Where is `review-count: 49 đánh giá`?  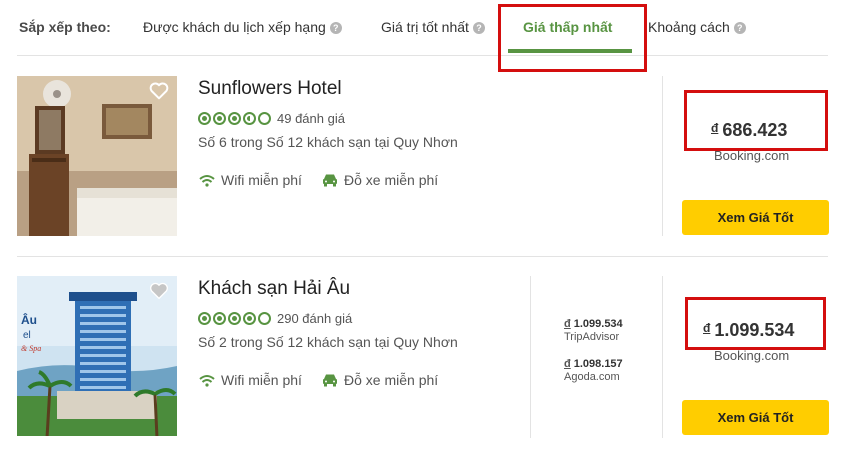 review-count: 49 đánh giá is located at coordinates (311, 118).